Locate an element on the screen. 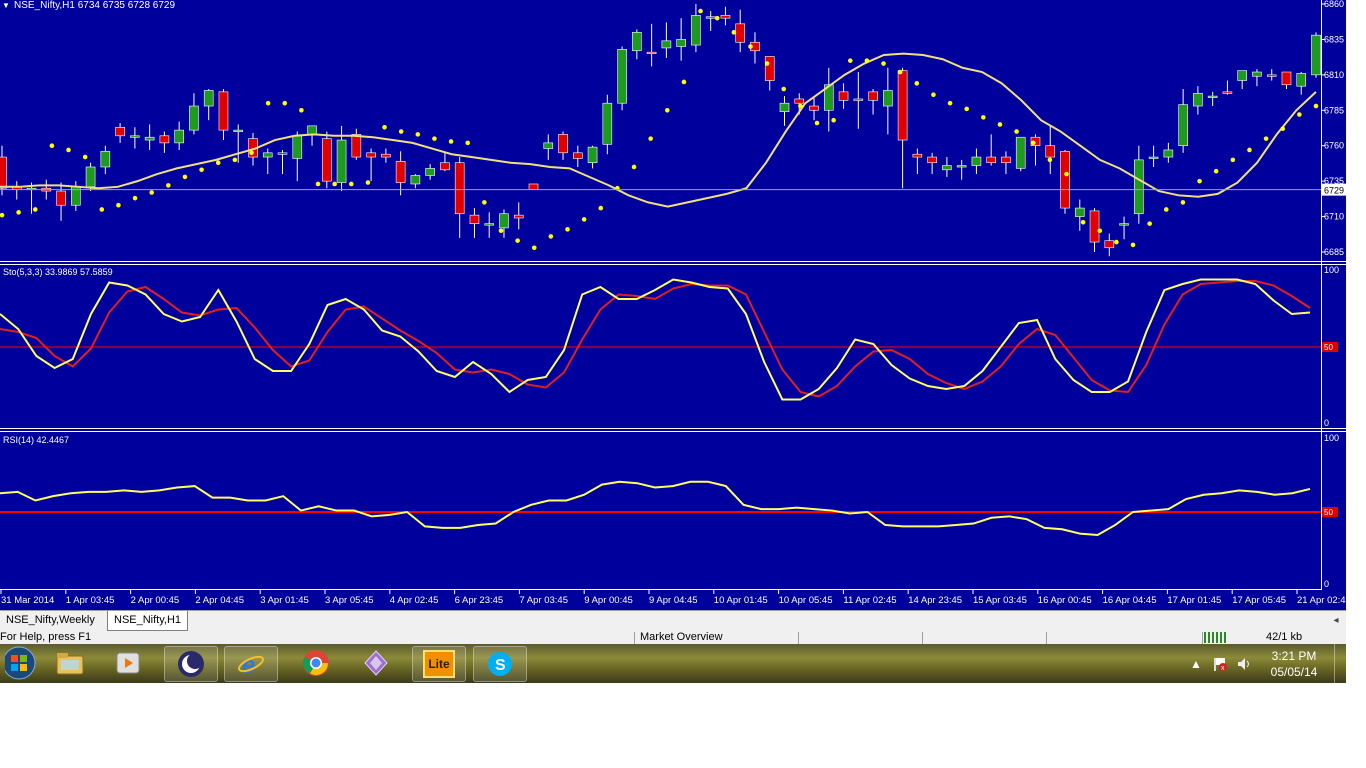 The image size is (1366, 768). taskbar-explorer is located at coordinates (70, 663).